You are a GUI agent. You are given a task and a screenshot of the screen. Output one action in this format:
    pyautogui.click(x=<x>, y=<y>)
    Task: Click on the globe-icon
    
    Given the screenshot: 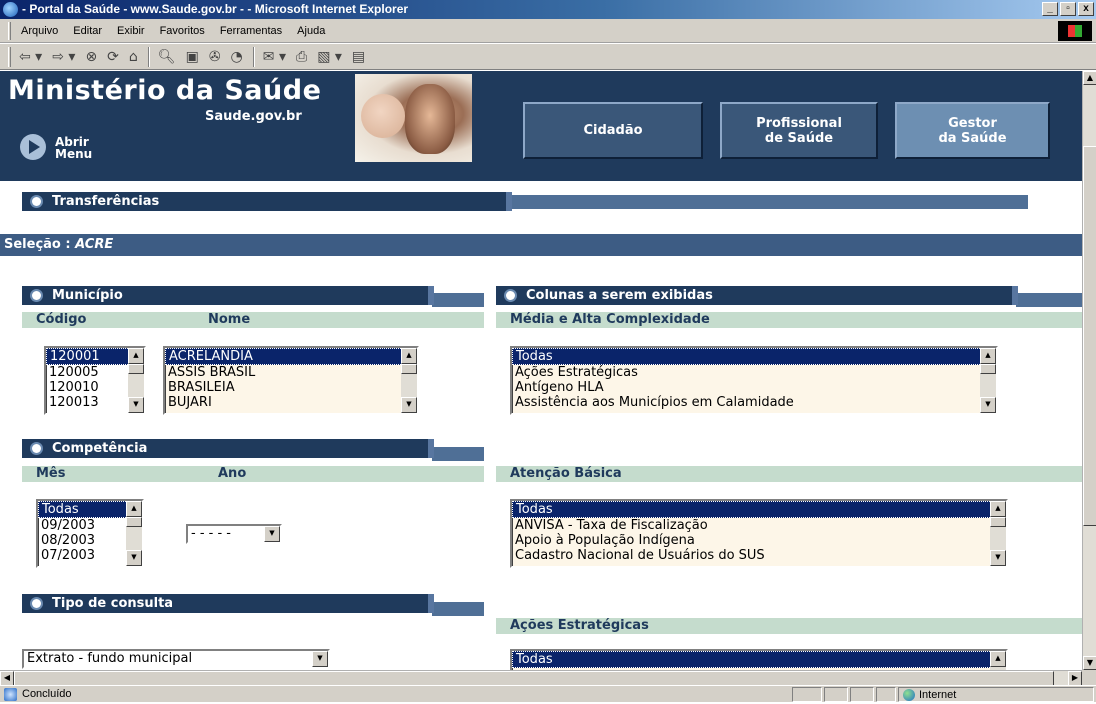 What is the action you would take?
    pyautogui.click(x=909, y=695)
    